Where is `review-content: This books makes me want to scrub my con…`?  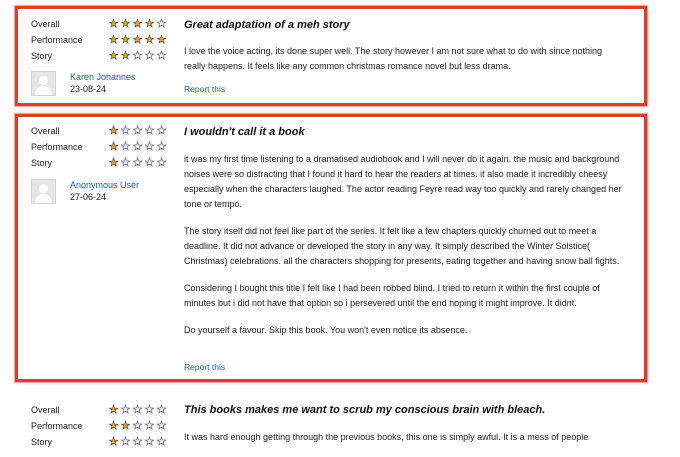 review-content: This books makes me want to scrub my con… is located at coordinates (404, 430).